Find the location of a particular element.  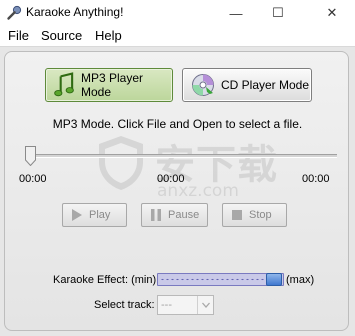

karaoke-effect-slider is located at coordinates (220, 279).